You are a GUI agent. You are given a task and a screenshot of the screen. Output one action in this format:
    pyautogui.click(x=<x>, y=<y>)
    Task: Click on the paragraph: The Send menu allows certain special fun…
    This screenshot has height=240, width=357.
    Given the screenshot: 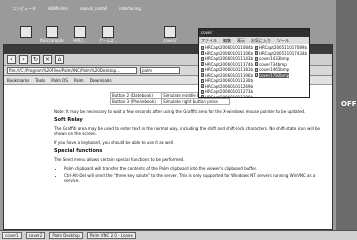 What is the action you would take?
    pyautogui.click(x=119, y=159)
    